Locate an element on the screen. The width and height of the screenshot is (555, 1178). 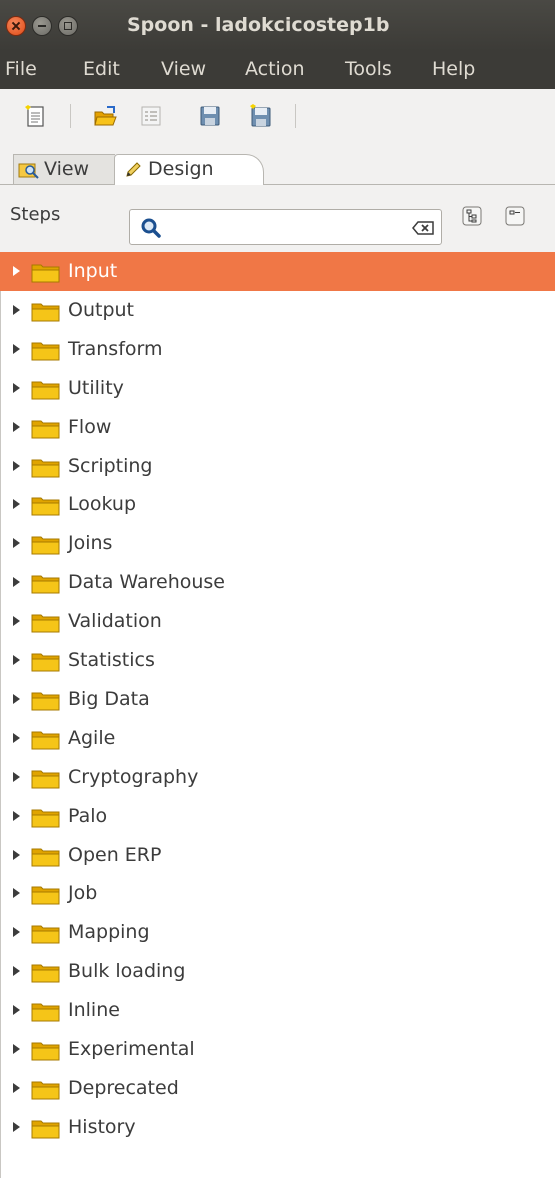
main-toolbar is located at coordinates (277, 116).